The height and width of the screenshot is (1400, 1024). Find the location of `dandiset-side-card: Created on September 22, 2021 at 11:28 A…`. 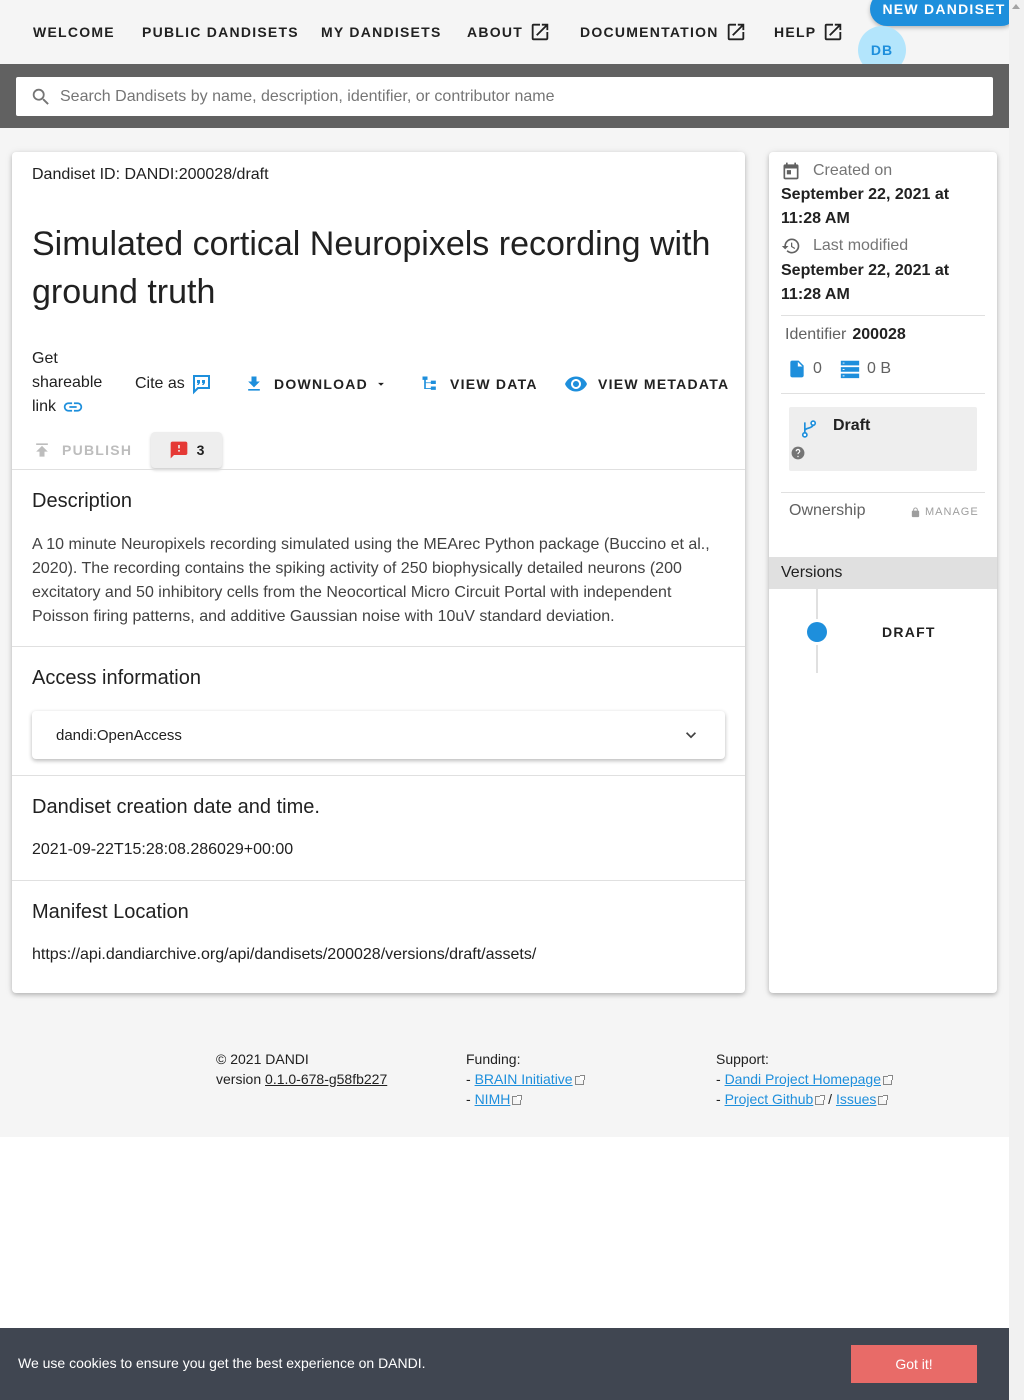

dandiset-side-card: Created on September 22, 2021 at 11:28 A… is located at coordinates (883, 572).